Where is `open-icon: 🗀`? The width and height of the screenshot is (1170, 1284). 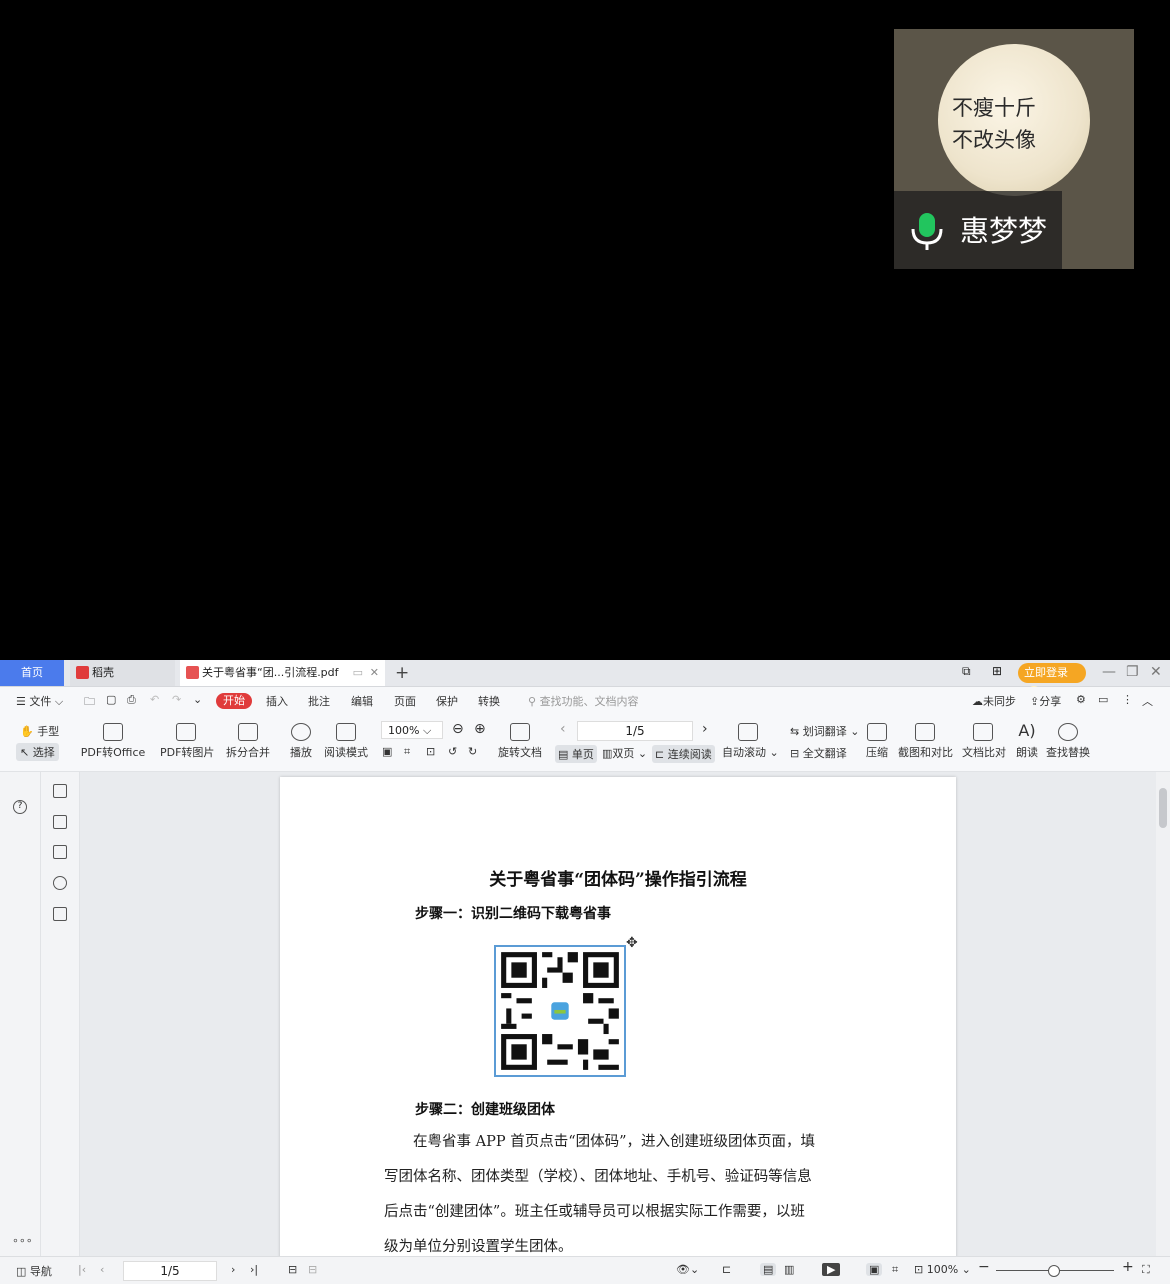 open-icon: 🗀 is located at coordinates (89, 702).